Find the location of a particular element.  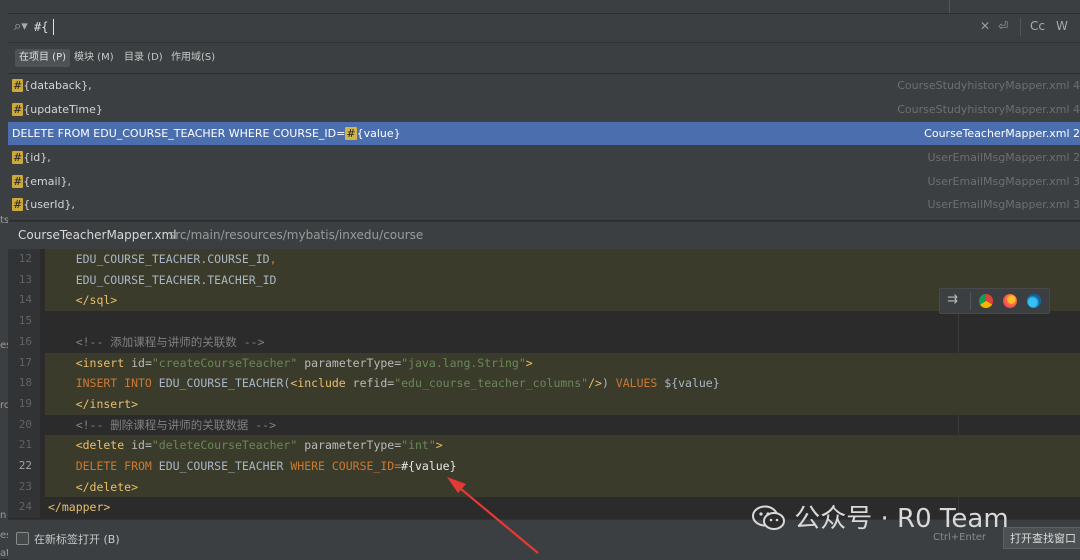

text-cursor is located at coordinates (53, 27).